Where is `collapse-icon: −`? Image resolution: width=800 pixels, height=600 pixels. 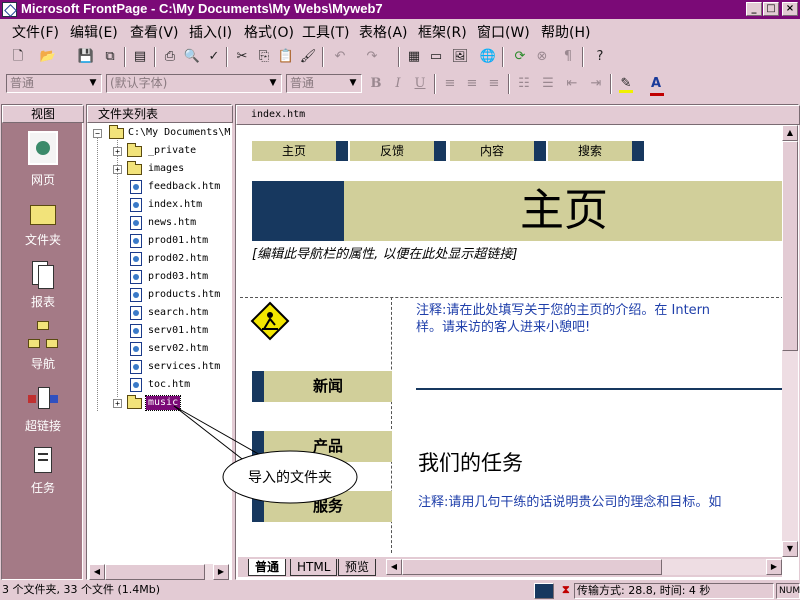
collapse-icon: − is located at coordinates (97, 133).